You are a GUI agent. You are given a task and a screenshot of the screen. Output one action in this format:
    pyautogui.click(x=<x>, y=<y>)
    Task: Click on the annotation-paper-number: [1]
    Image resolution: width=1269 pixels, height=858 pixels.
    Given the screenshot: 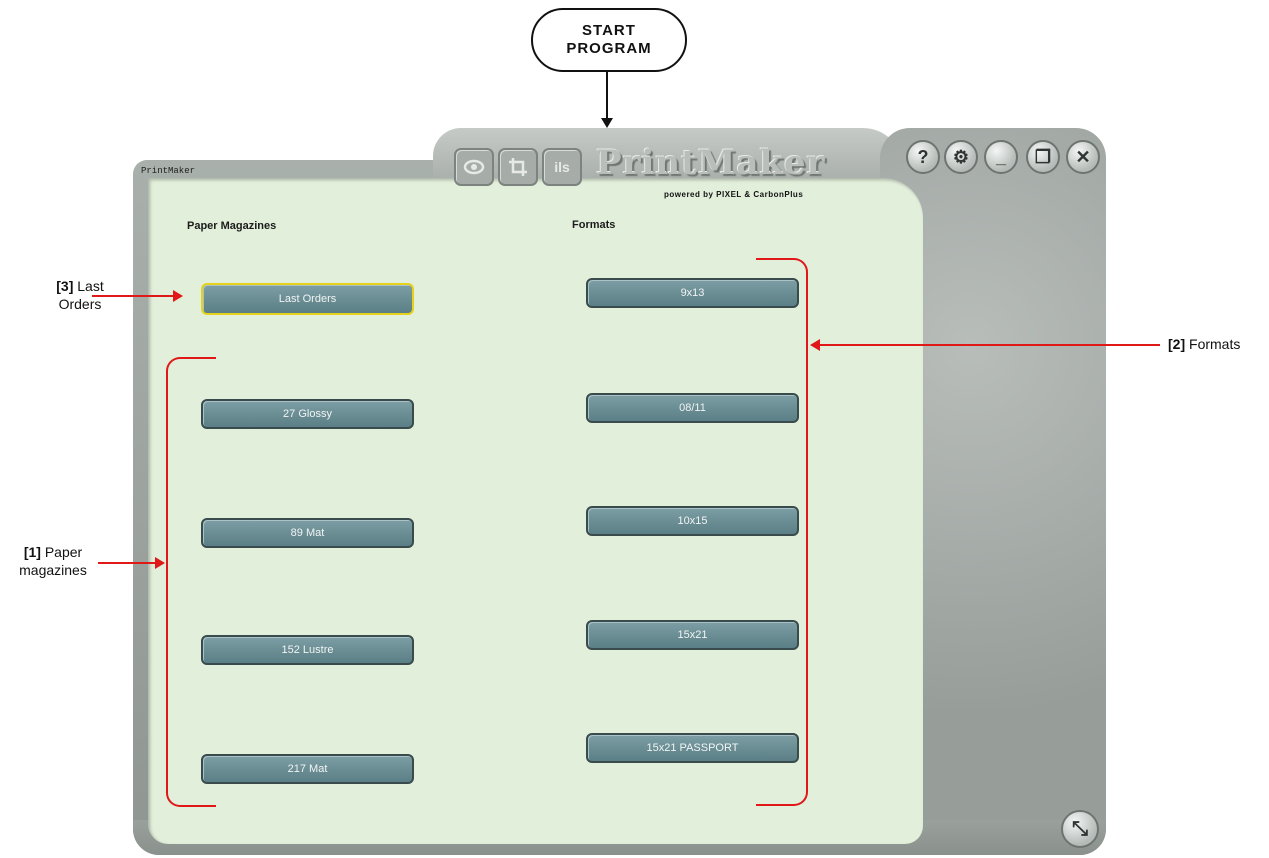 What is the action you would take?
    pyautogui.click(x=32, y=552)
    